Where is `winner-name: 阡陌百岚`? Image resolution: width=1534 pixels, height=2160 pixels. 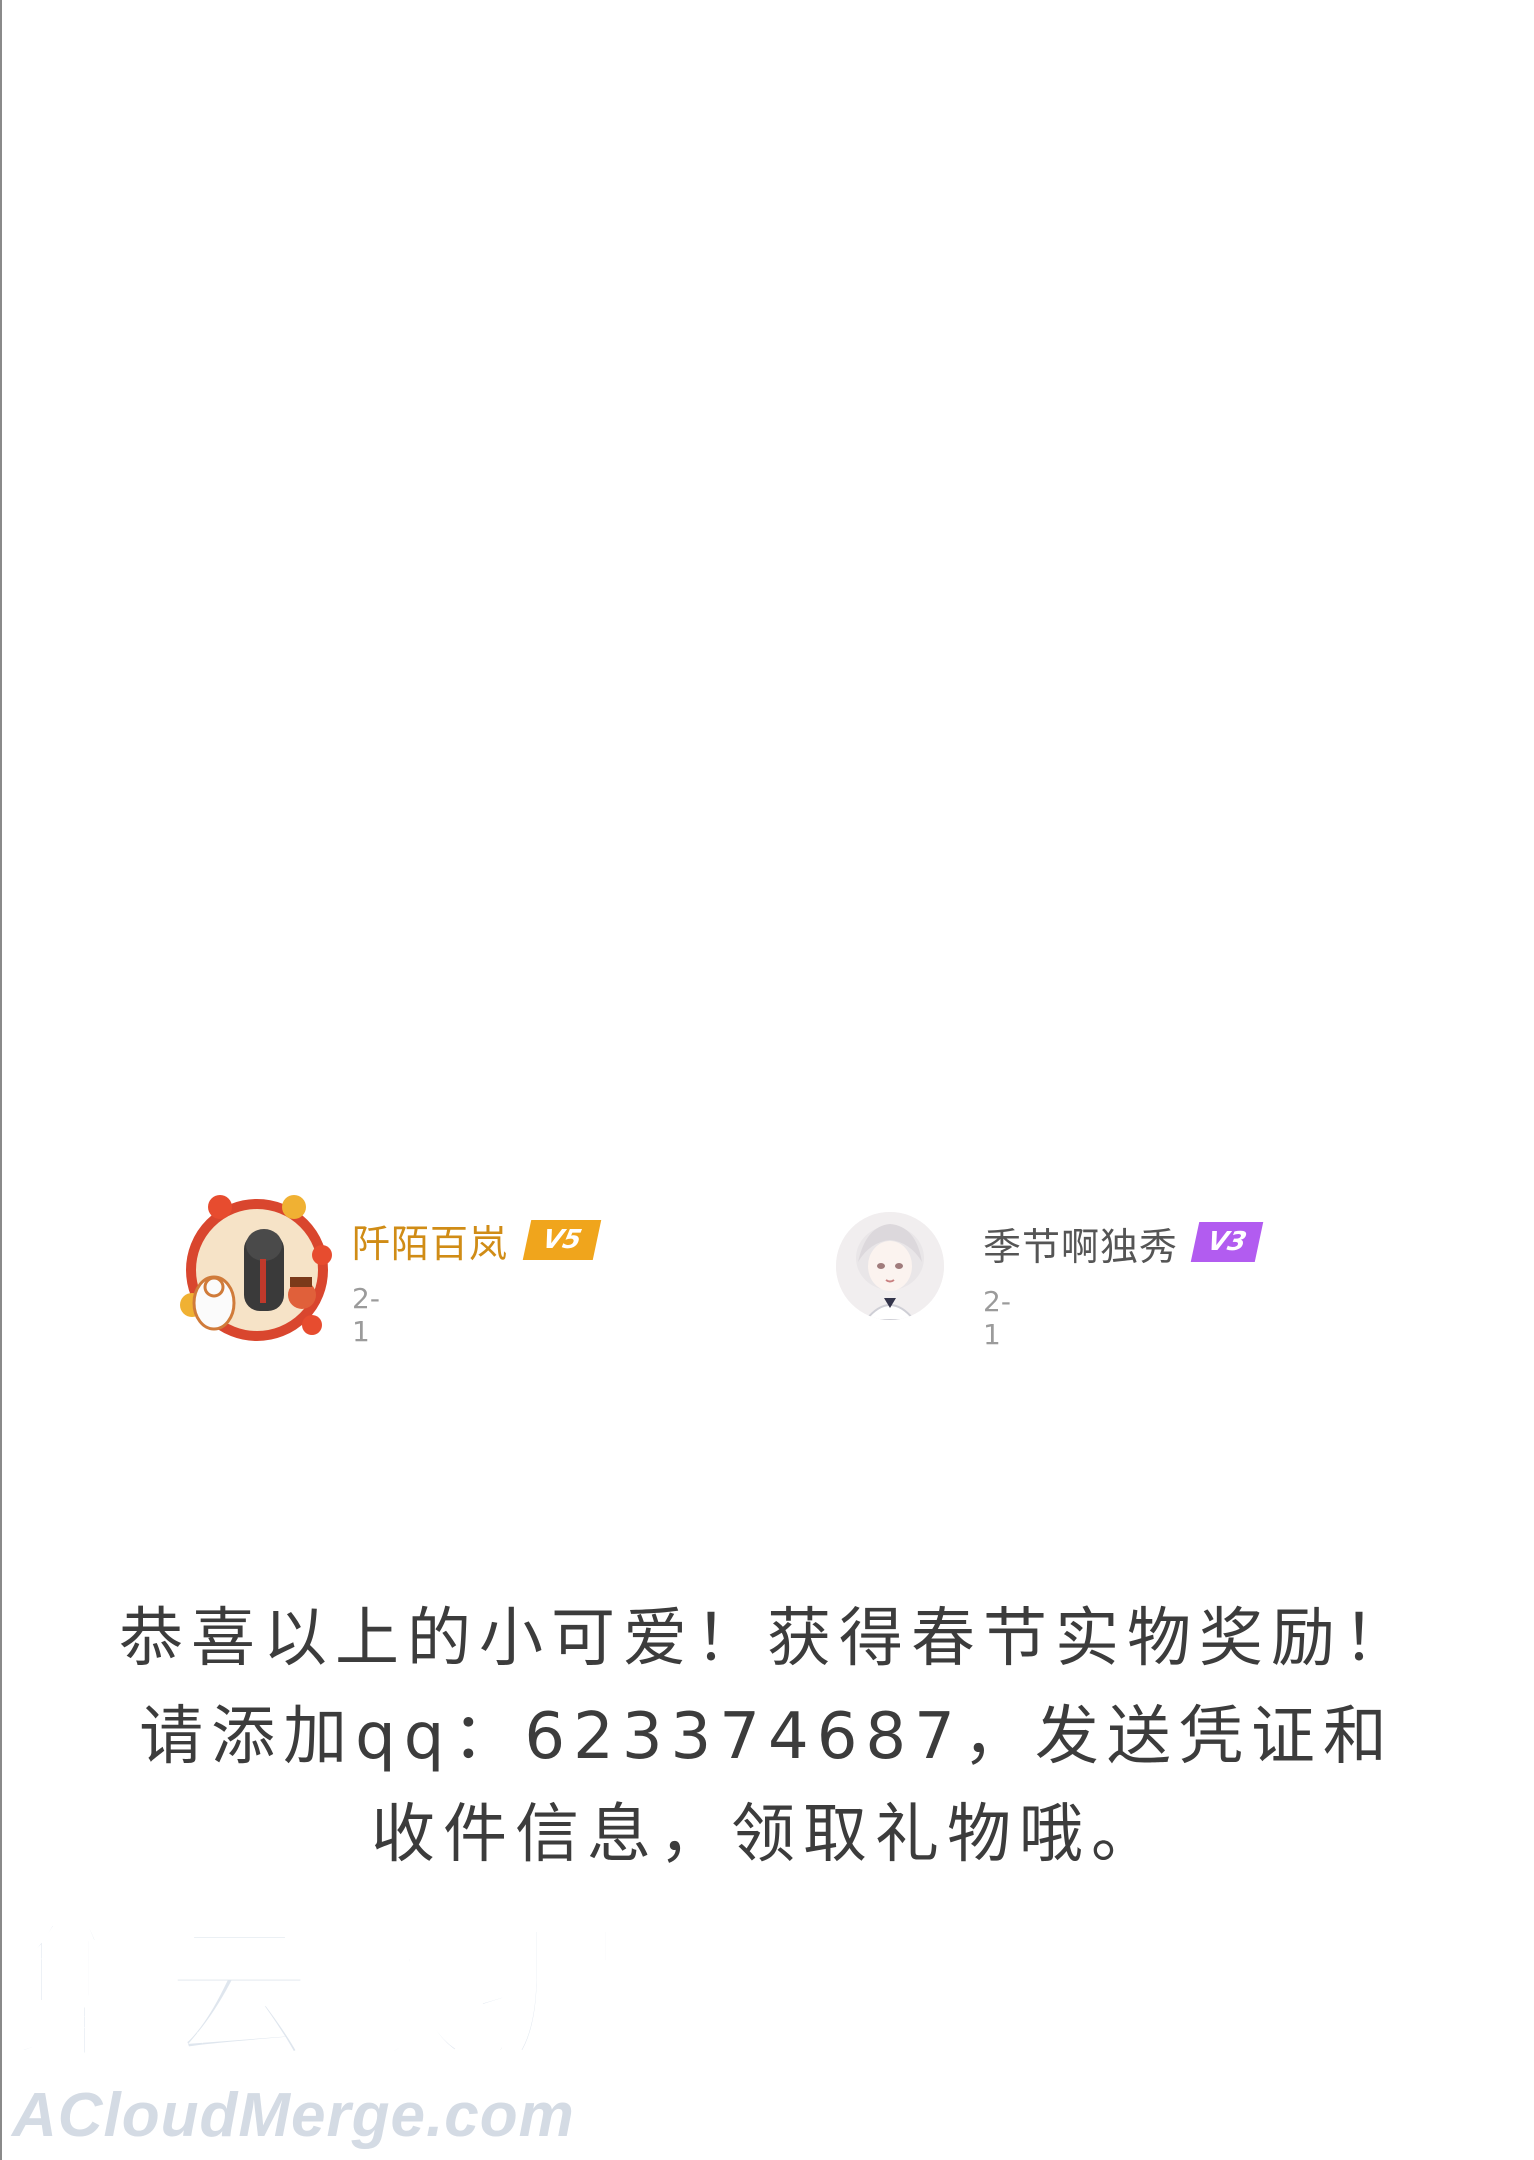
winner-name: 阡陌百岚 is located at coordinates (430, 1240).